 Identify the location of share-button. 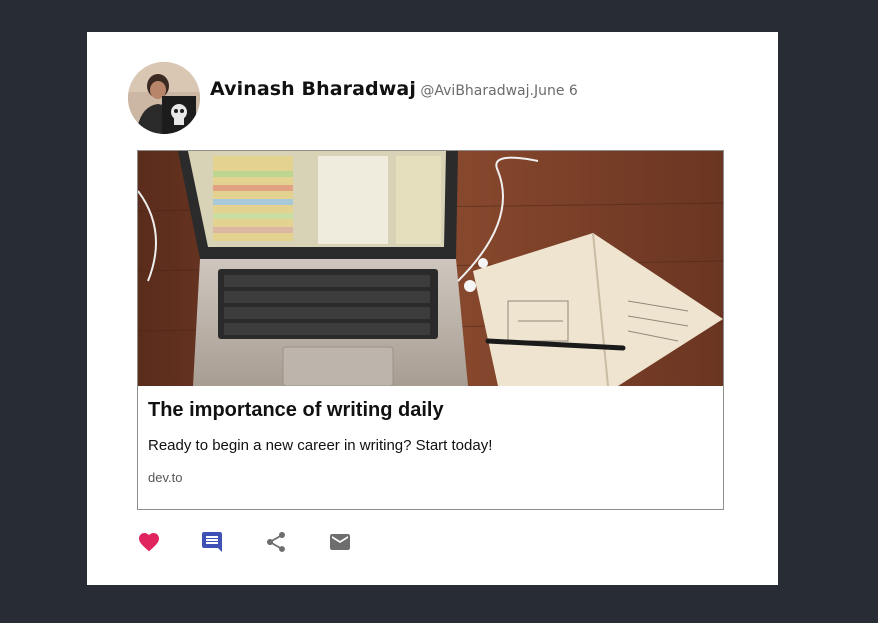
(276, 542).